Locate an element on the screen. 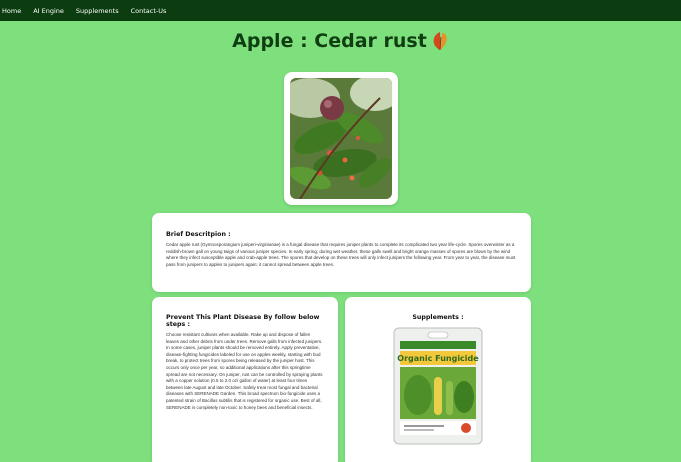 The width and height of the screenshot is (681, 462). page-title: Apple : Cedar rust is located at coordinates (329, 41).